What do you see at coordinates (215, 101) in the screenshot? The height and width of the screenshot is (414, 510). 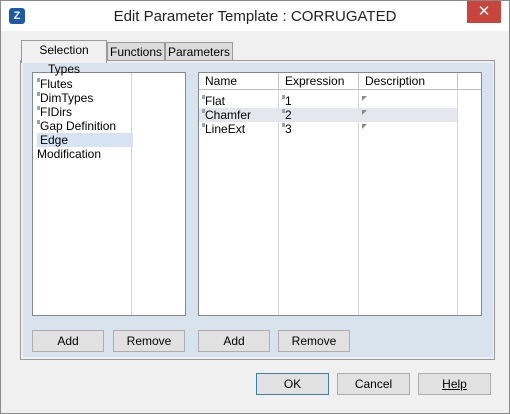 I see `cell-name: Flat` at bounding box center [215, 101].